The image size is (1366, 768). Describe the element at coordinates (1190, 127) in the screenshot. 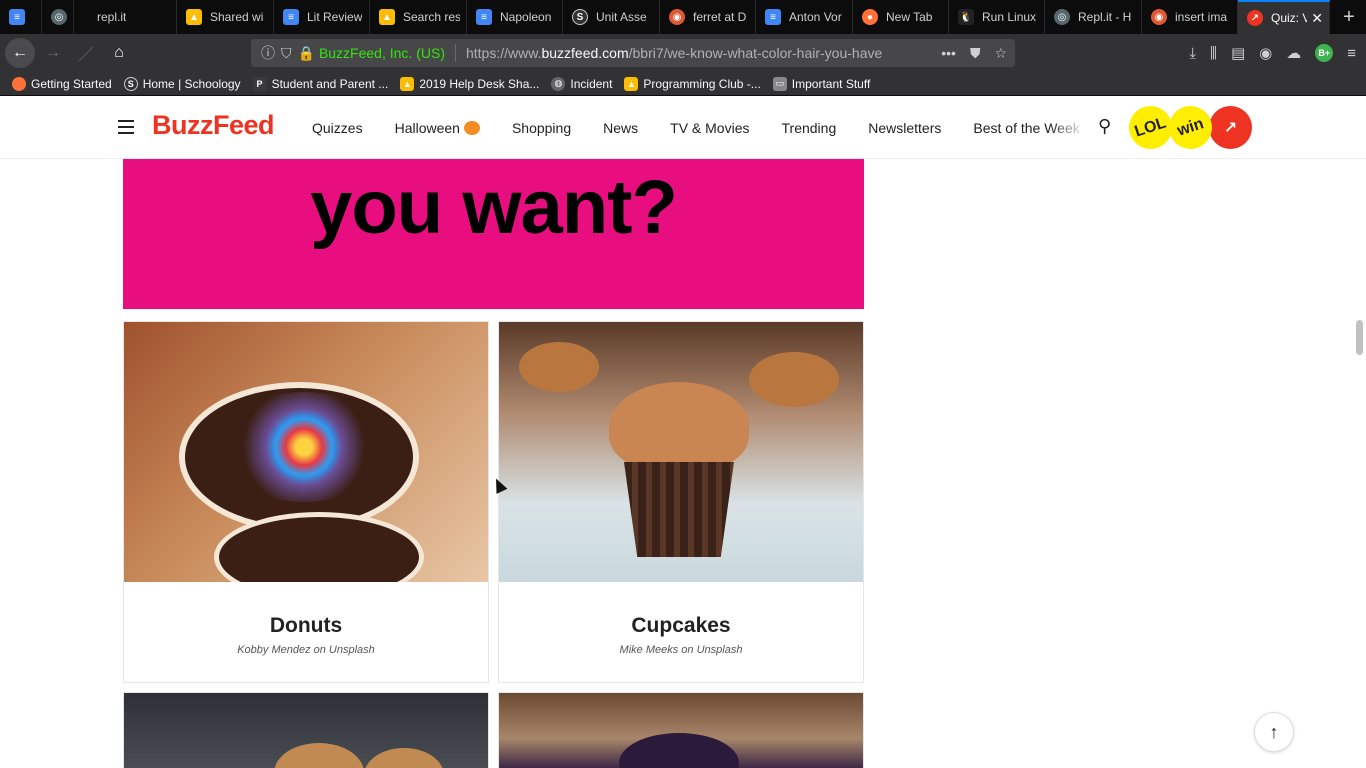

I see `win-badge: win` at that location.